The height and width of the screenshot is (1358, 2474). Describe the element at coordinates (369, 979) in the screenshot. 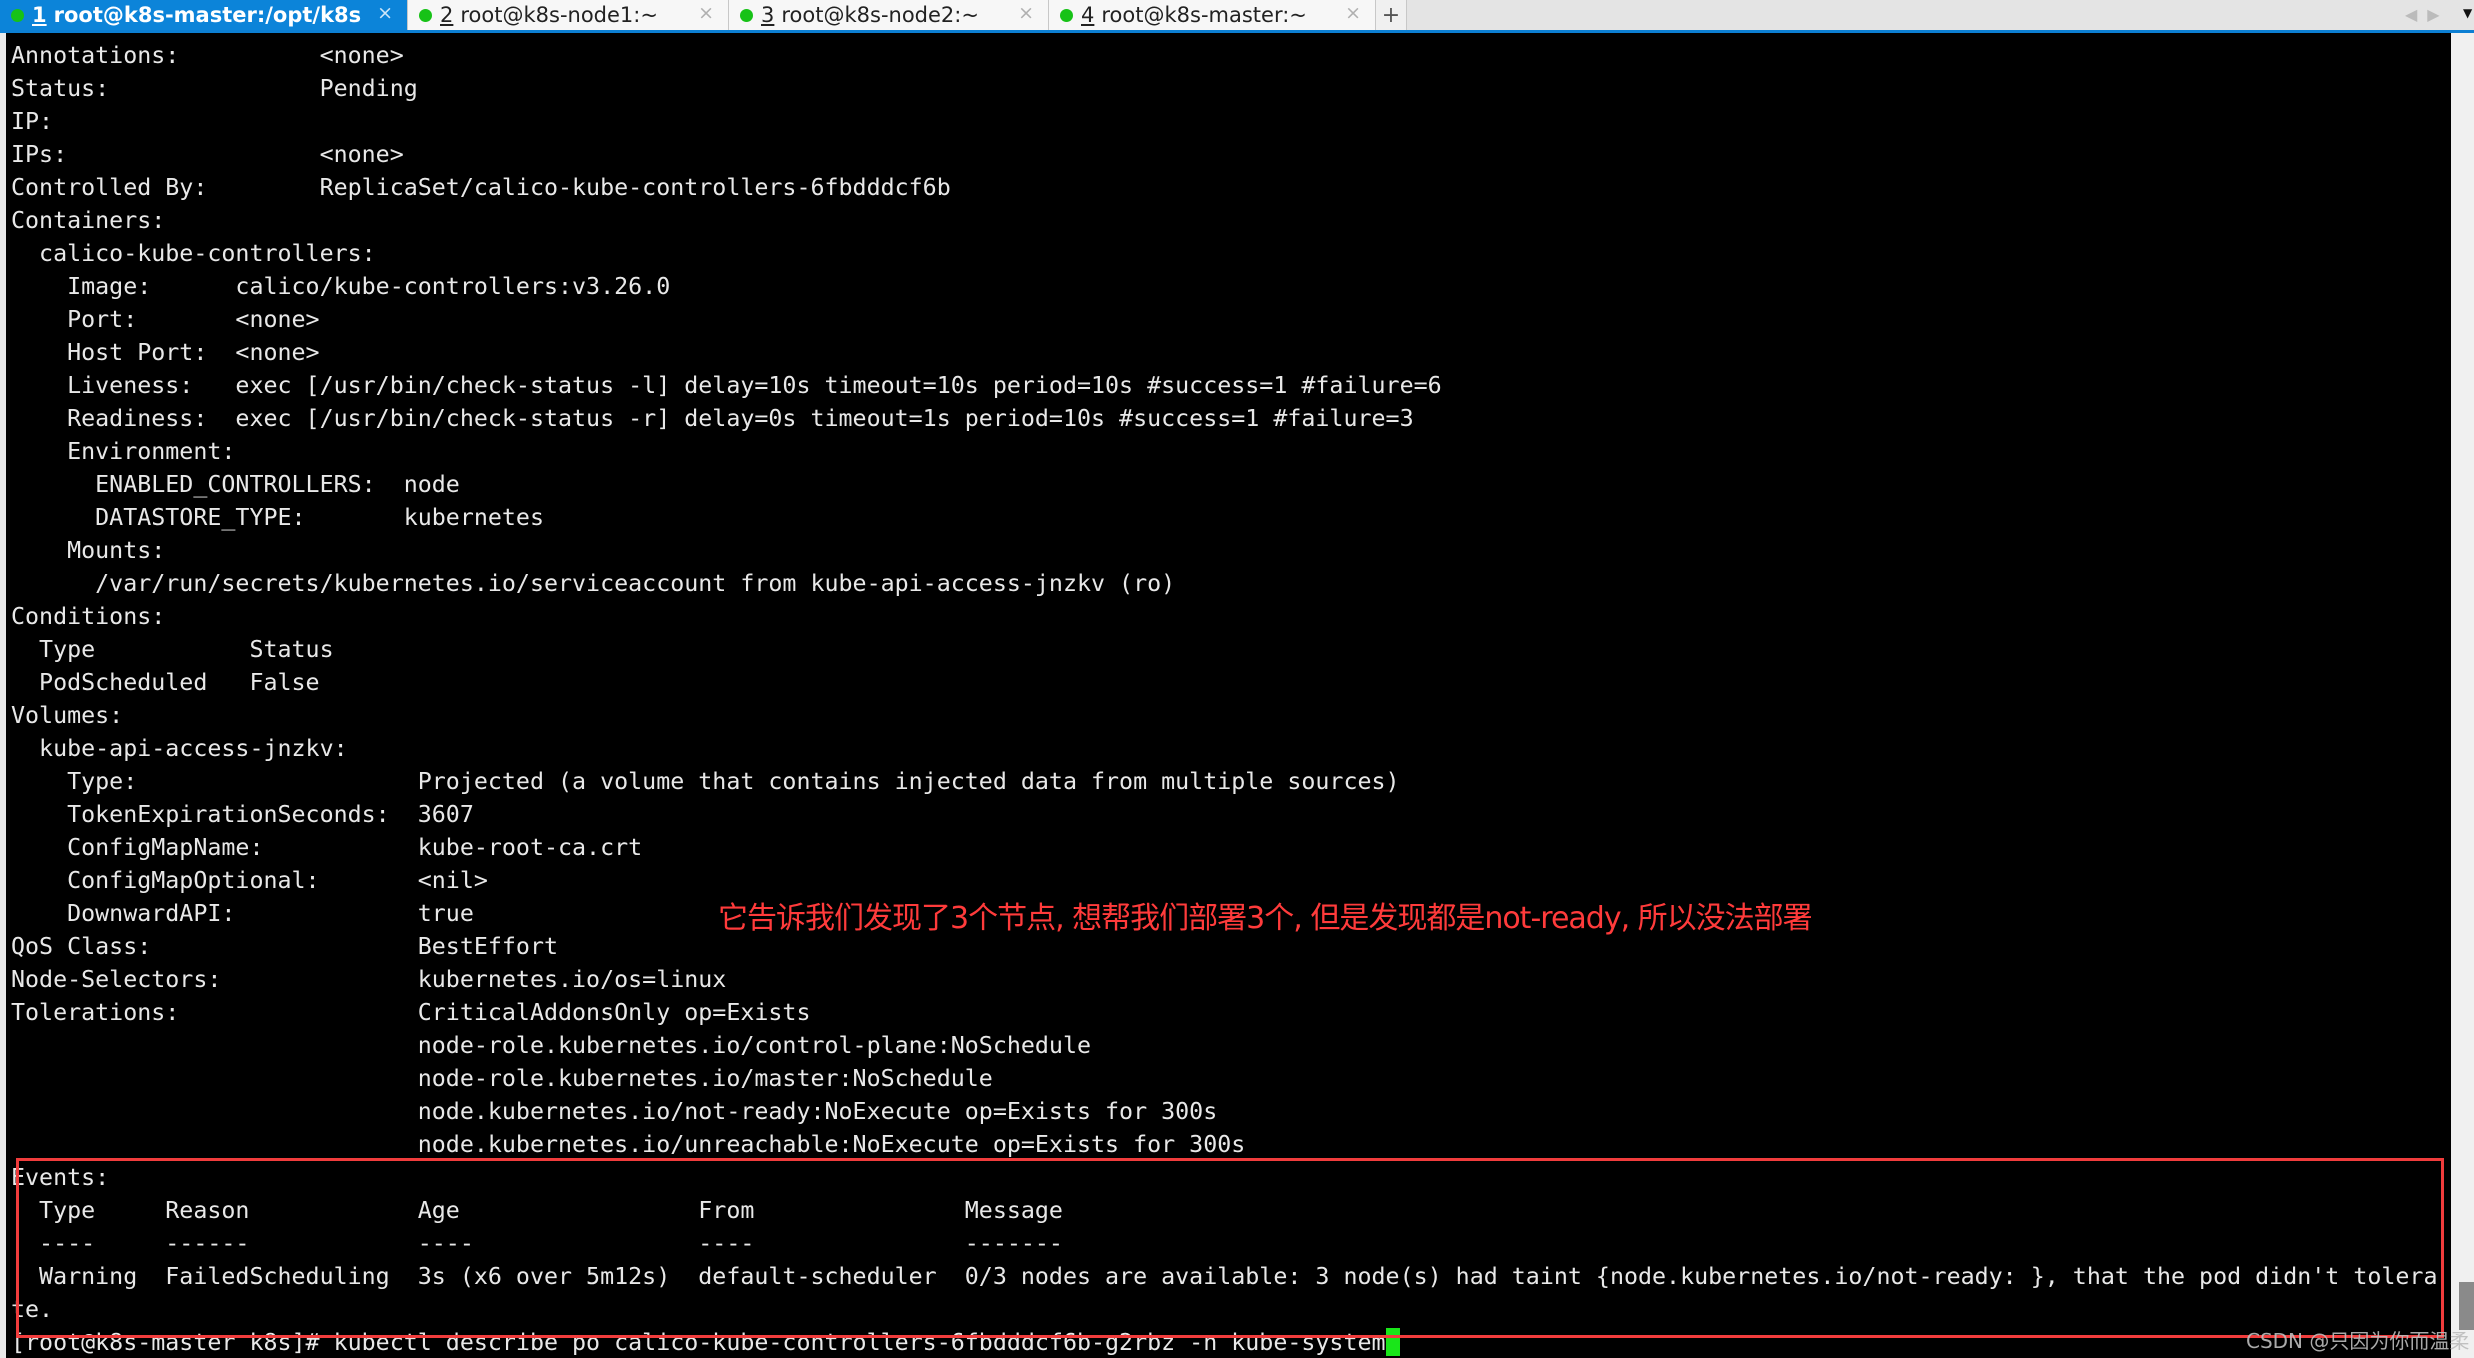

I see `terminal-line: Node-Selectors: kubernetes.io/os=linux` at that location.